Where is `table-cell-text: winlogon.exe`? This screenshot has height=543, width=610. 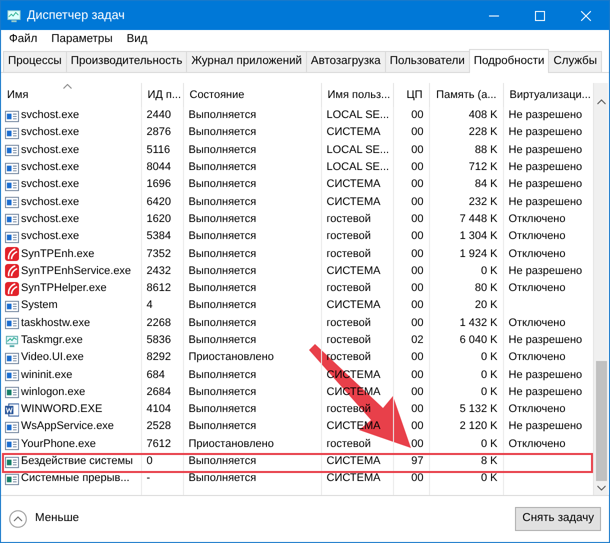 table-cell-text: winlogon.exe is located at coordinates (53, 392).